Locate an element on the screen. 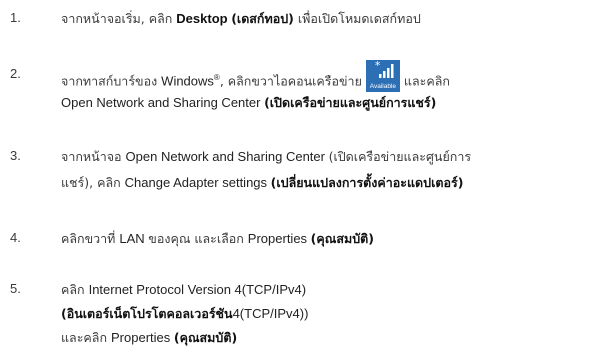 This screenshot has width=600, height=357. step-line: และคลิก Properties (คุณสมบัติ) is located at coordinates (149, 338).